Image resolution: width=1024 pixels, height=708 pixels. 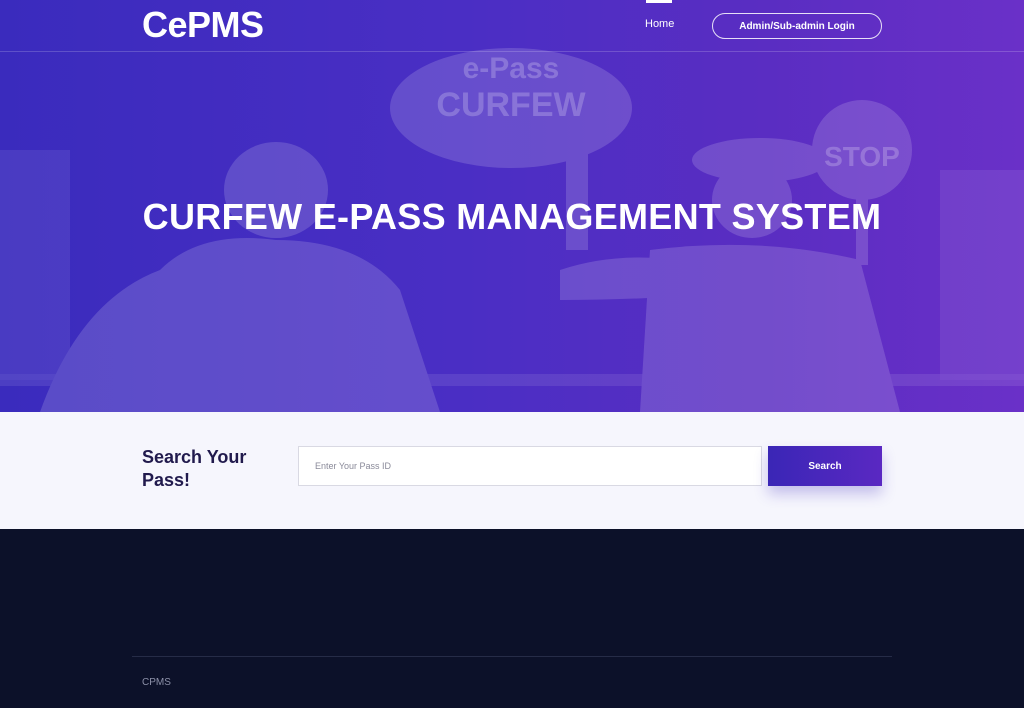 I want to click on search-heading: Search Your Pass!, so click(x=194, y=468).